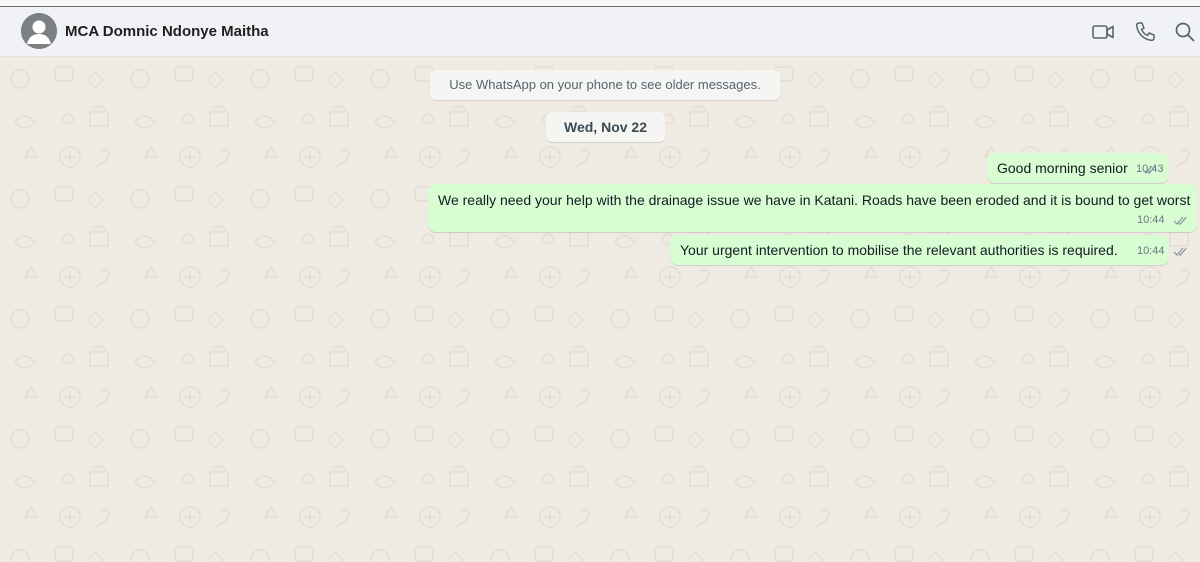 The height and width of the screenshot is (562, 1200). What do you see at coordinates (1145, 32) in the screenshot?
I see `phone-icon` at bounding box center [1145, 32].